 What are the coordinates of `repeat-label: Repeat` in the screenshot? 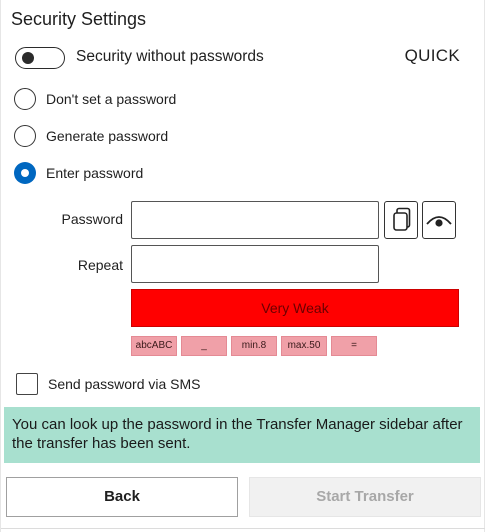 It's located at (100, 265).